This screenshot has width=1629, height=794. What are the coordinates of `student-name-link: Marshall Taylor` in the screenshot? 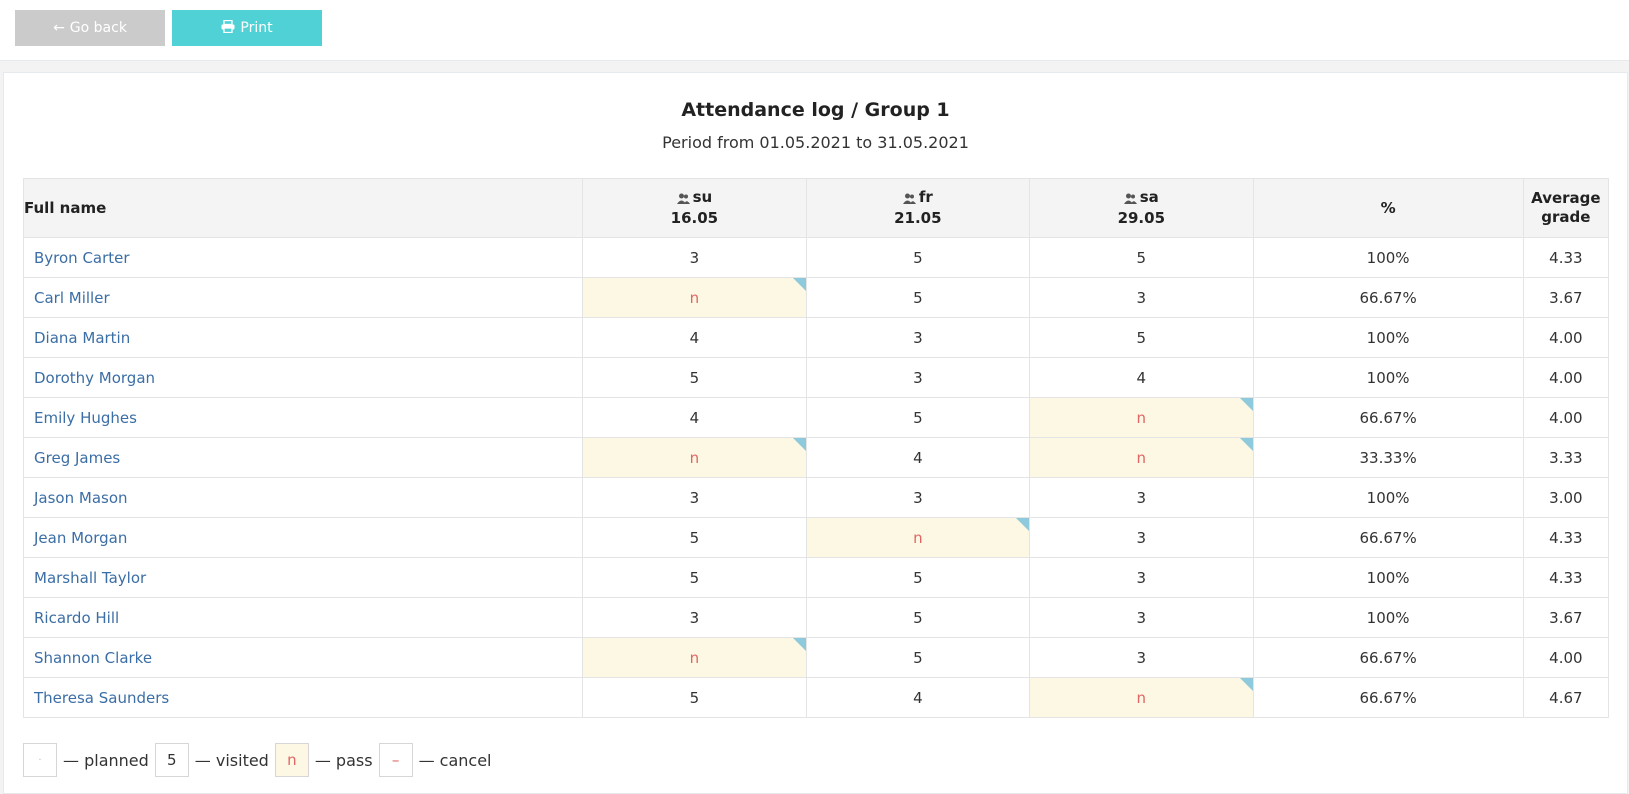 It's located at (90, 578).